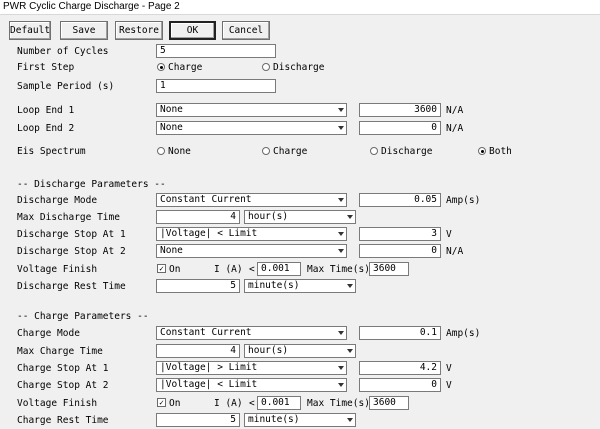 This screenshot has width=600, height=429. I want to click on loop-end2-select: None, so click(251, 128).